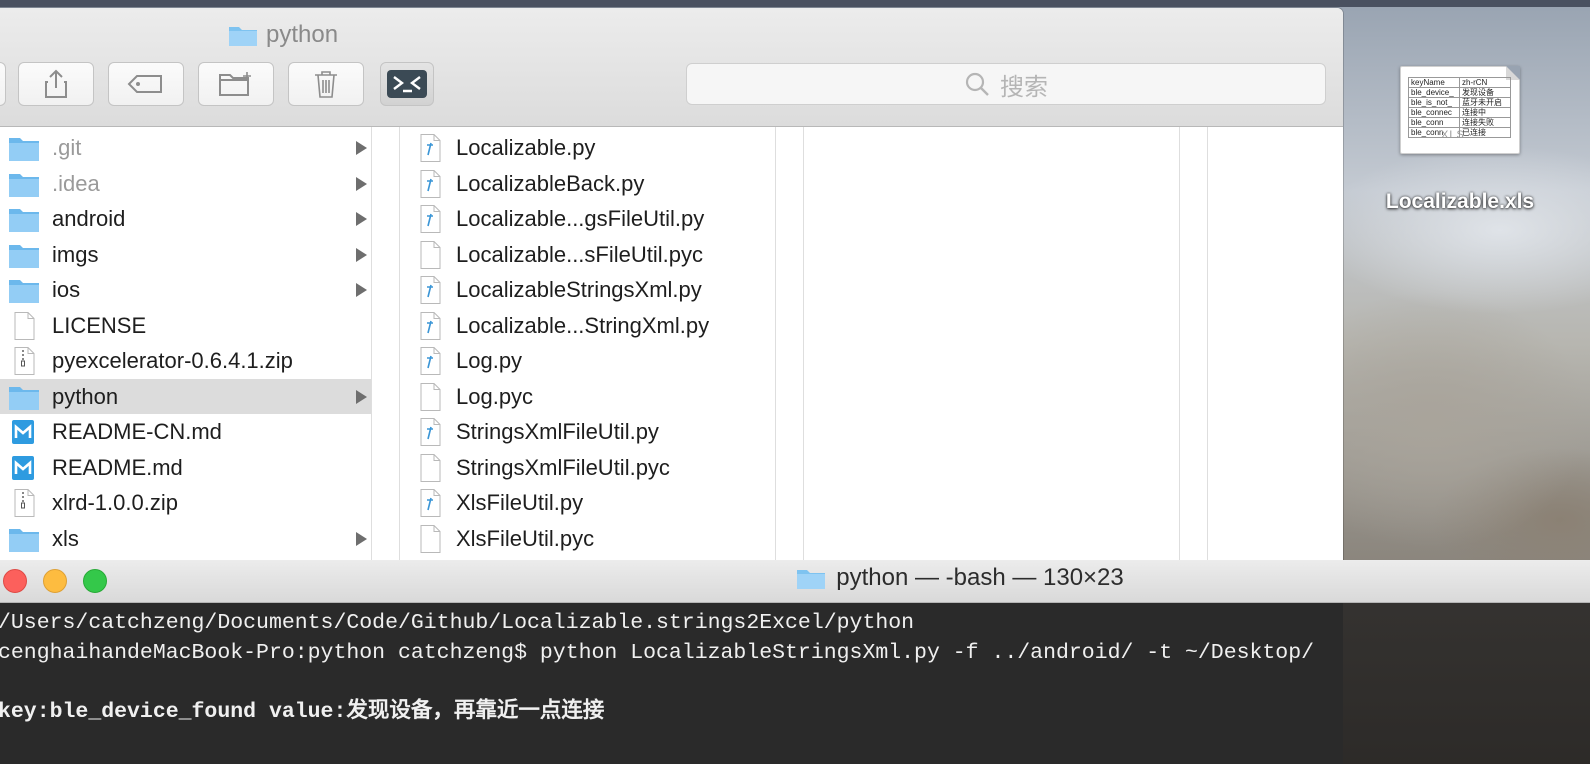  Describe the element at coordinates (1485, 112) in the screenshot. I see `preview-cell: 连接中` at that location.